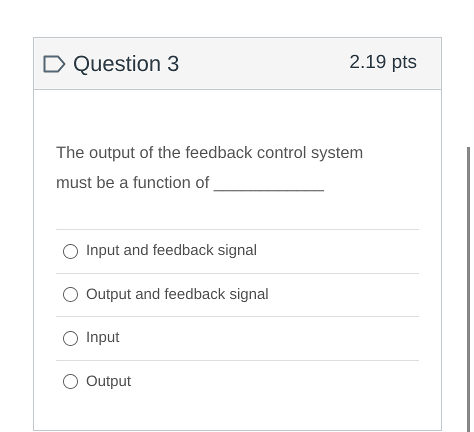 The width and height of the screenshot is (474, 432). What do you see at coordinates (103, 338) in the screenshot?
I see `option-label: Input` at bounding box center [103, 338].